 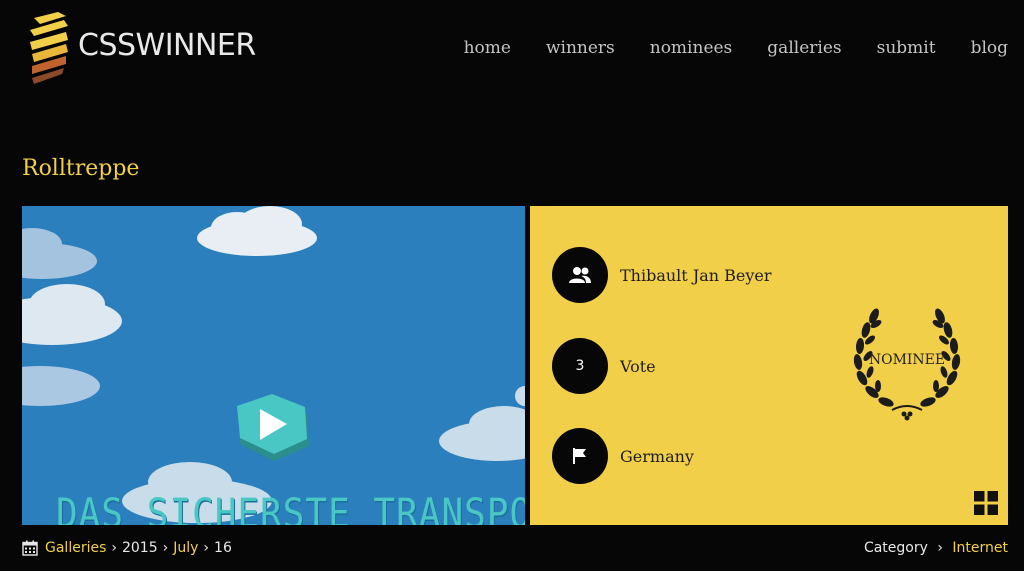 What do you see at coordinates (895, 548) in the screenshot?
I see `category-label: Category` at bounding box center [895, 548].